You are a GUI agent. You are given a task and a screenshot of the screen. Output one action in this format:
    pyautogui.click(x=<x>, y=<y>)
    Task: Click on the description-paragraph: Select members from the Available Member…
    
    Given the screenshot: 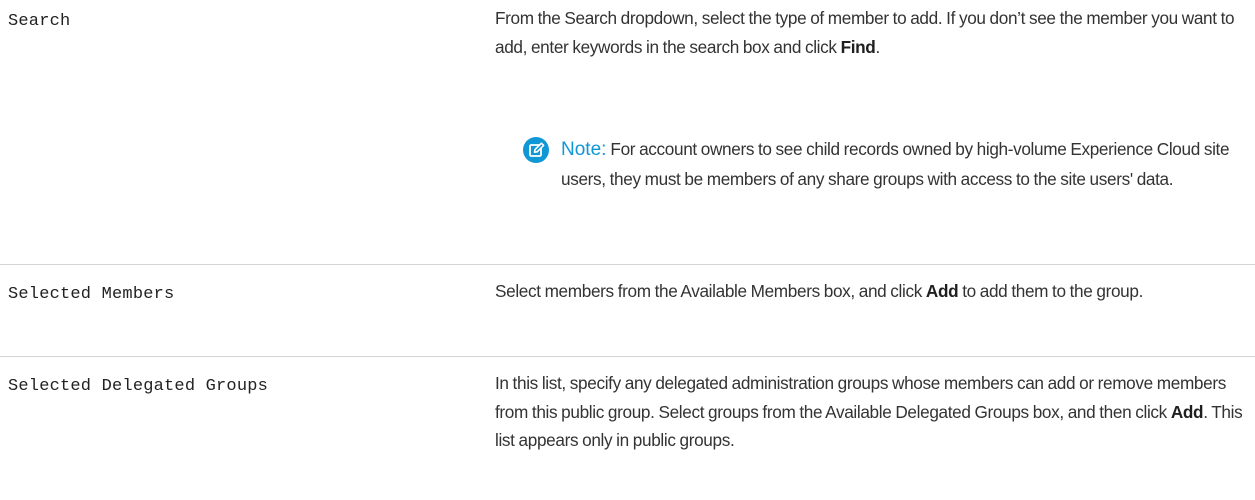 What is the action you would take?
    pyautogui.click(x=819, y=291)
    